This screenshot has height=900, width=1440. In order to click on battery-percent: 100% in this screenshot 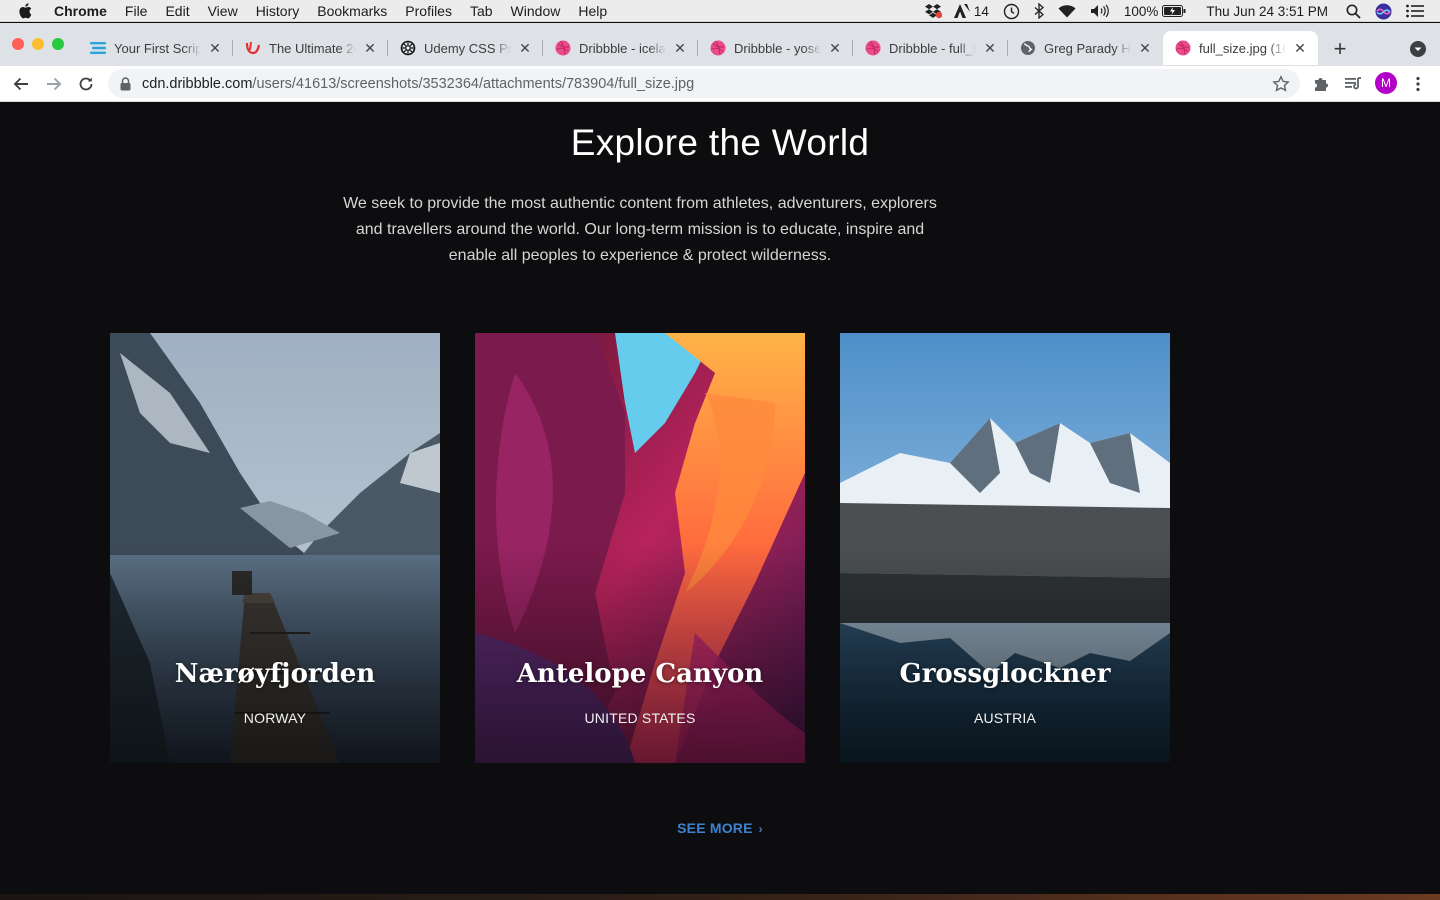, I will do `click(1141, 11)`.